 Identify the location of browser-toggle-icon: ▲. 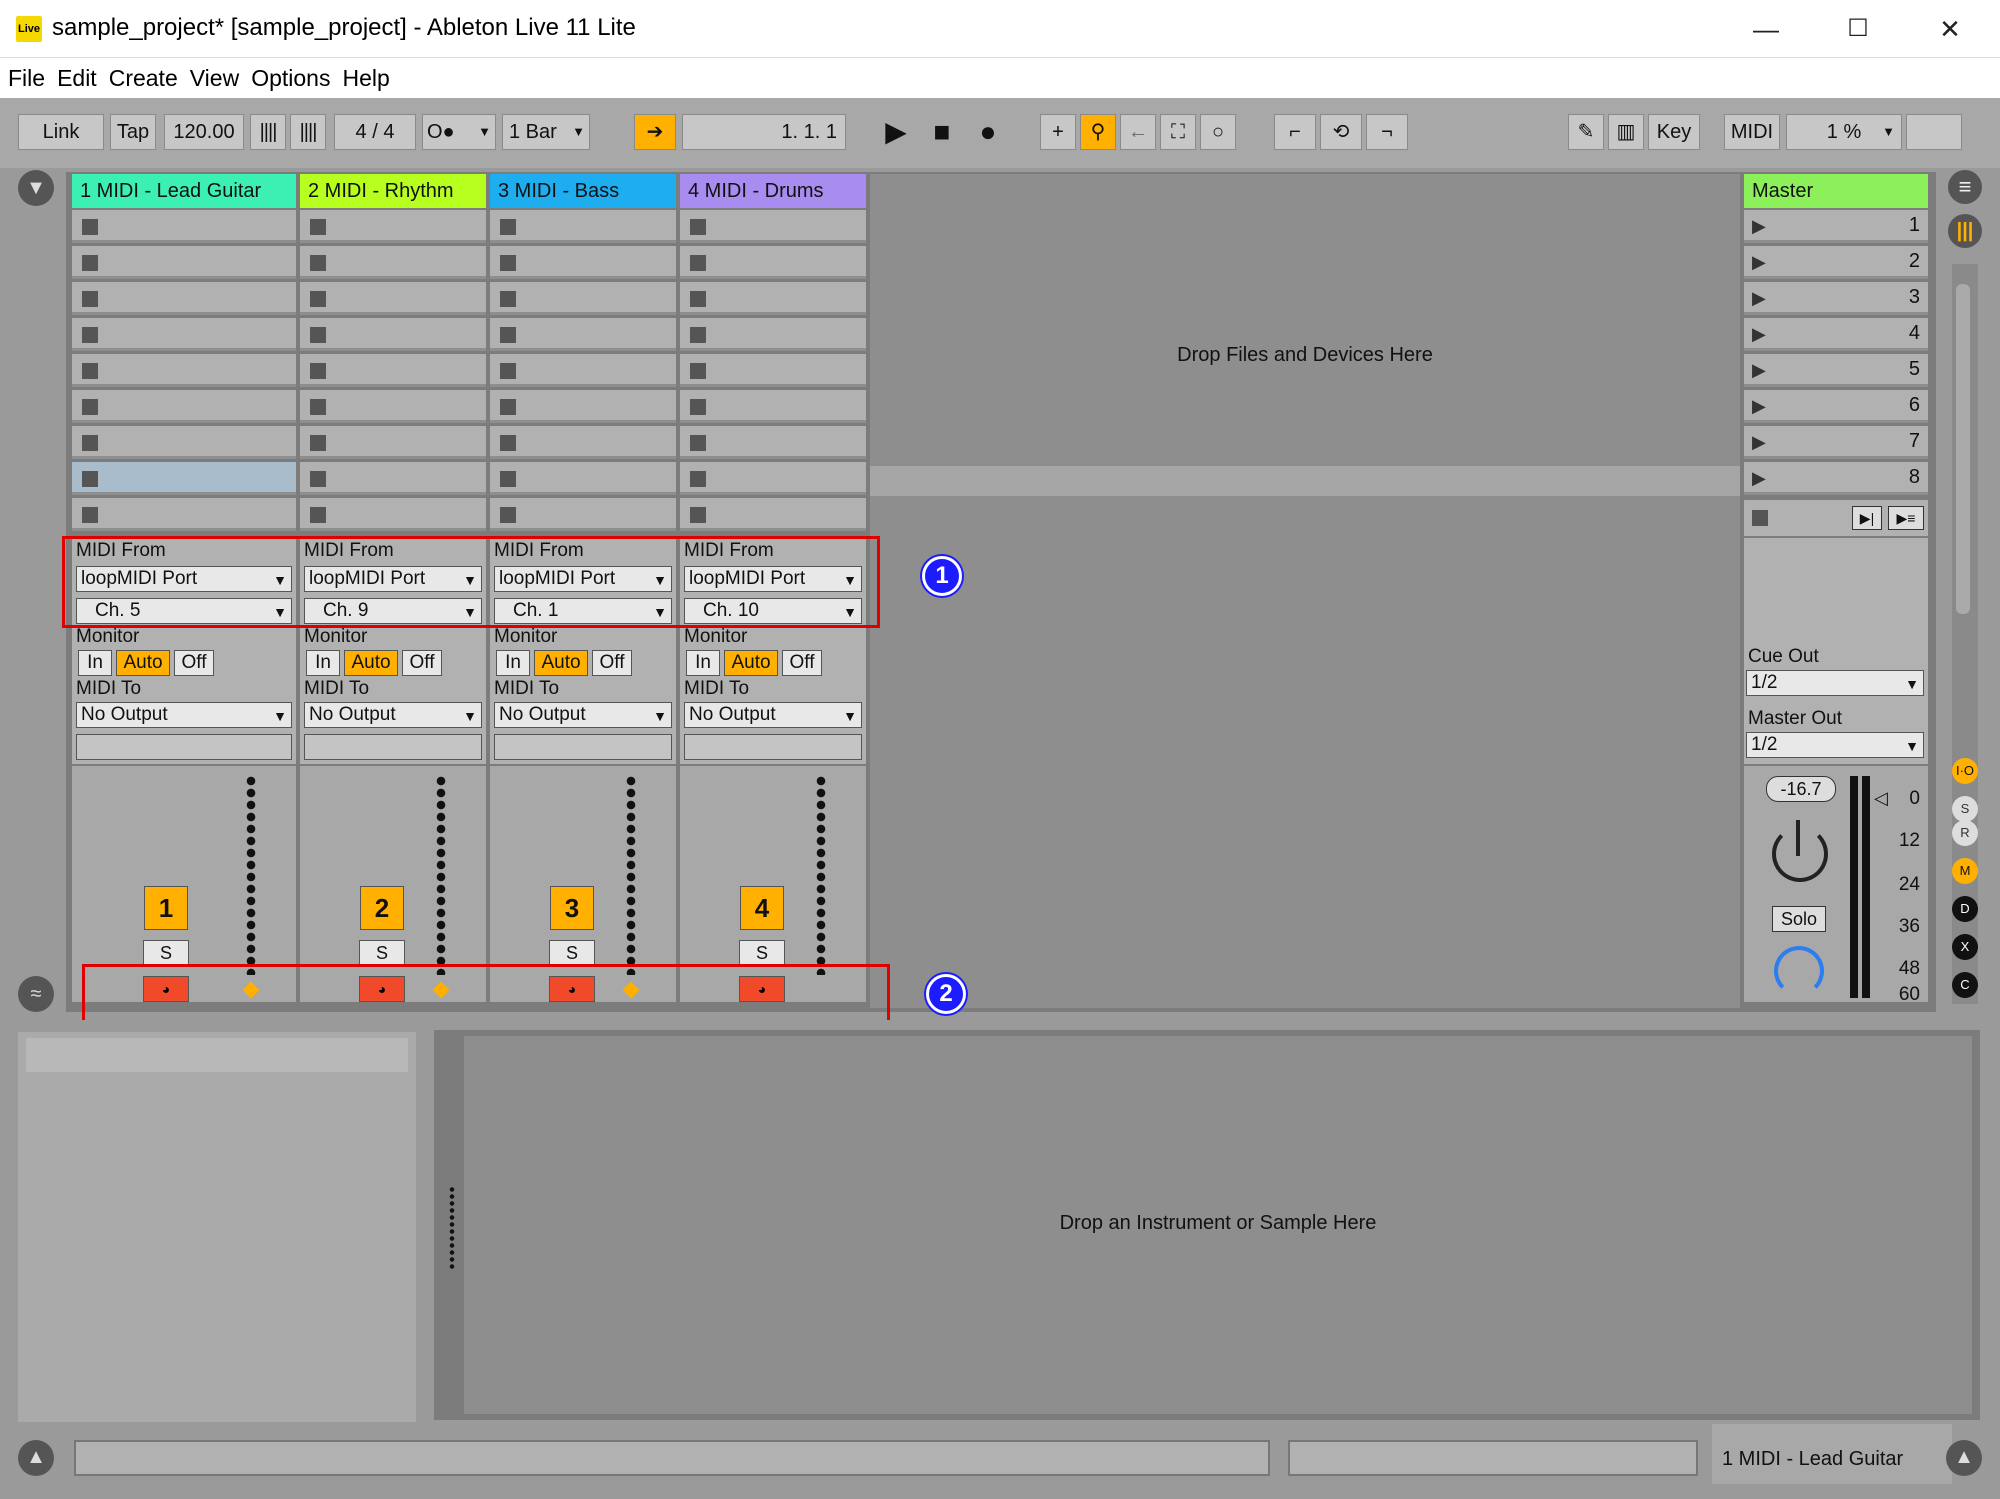
(36, 1458).